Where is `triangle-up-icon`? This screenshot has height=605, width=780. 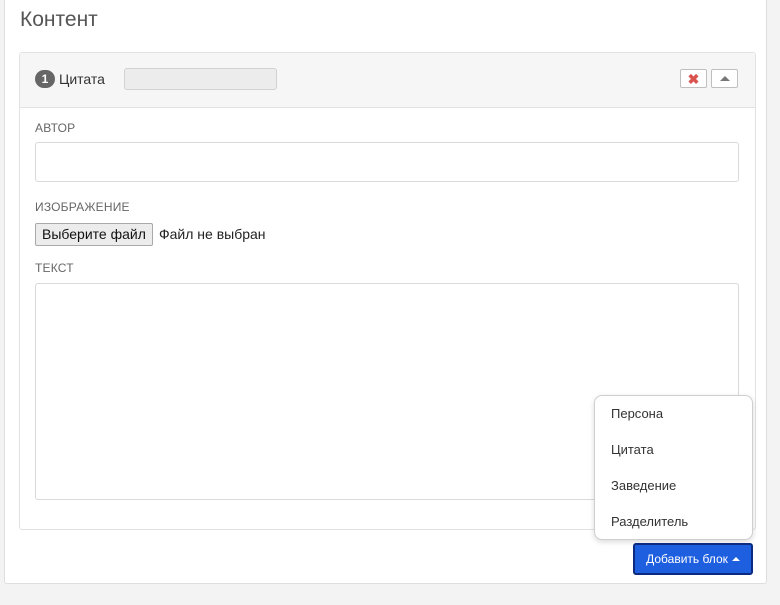
triangle-up-icon is located at coordinates (724, 78).